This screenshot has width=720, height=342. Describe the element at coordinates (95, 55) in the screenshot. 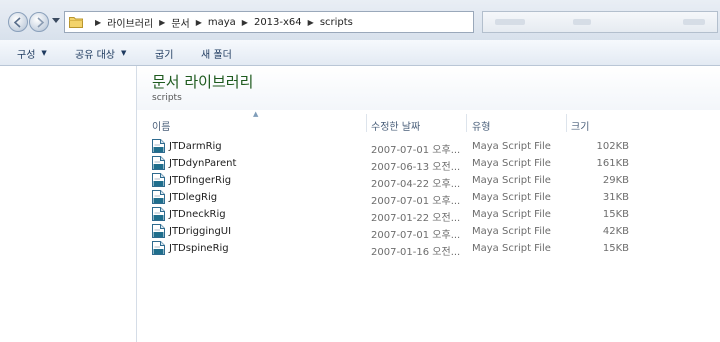

I see `share-label: 공유 대상` at that location.